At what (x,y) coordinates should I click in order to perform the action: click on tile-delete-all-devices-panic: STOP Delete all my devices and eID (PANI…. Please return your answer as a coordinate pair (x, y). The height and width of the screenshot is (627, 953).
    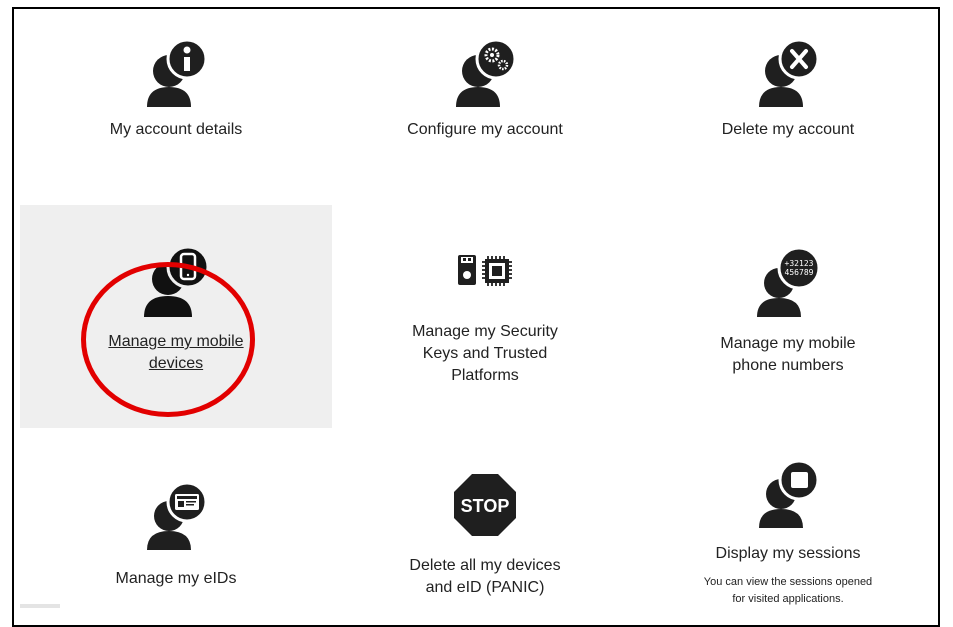
    Looking at the image, I should click on (485, 518).